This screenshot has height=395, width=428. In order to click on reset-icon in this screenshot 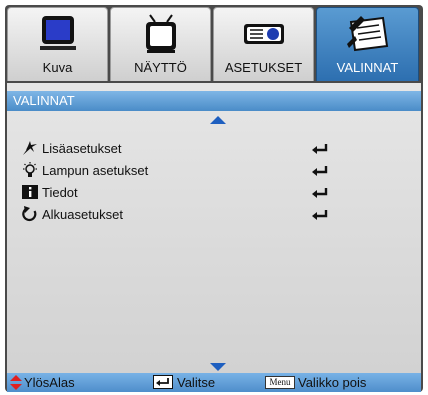, I will do `click(29, 214)`.